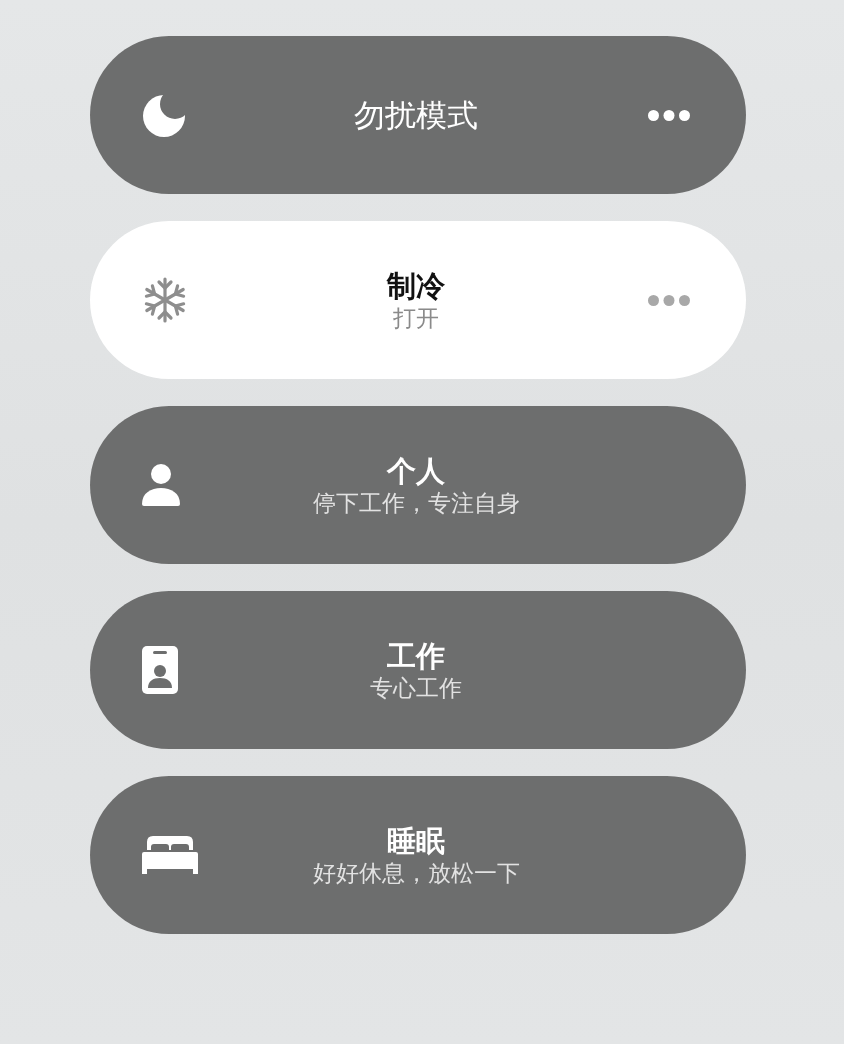 The width and height of the screenshot is (844, 1044). I want to click on more-icon, so click(669, 115).